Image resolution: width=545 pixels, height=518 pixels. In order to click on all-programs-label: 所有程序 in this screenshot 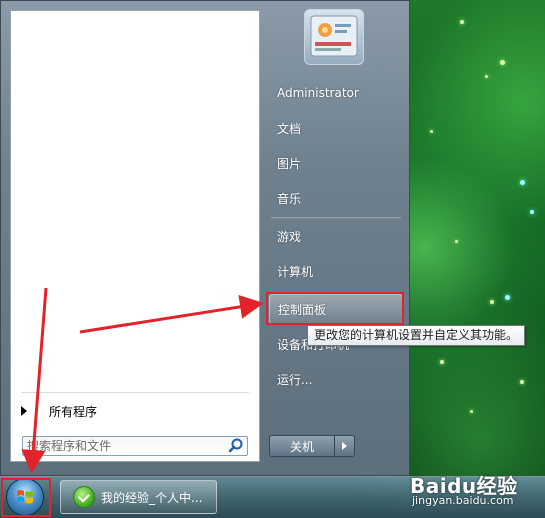, I will do `click(73, 411)`.